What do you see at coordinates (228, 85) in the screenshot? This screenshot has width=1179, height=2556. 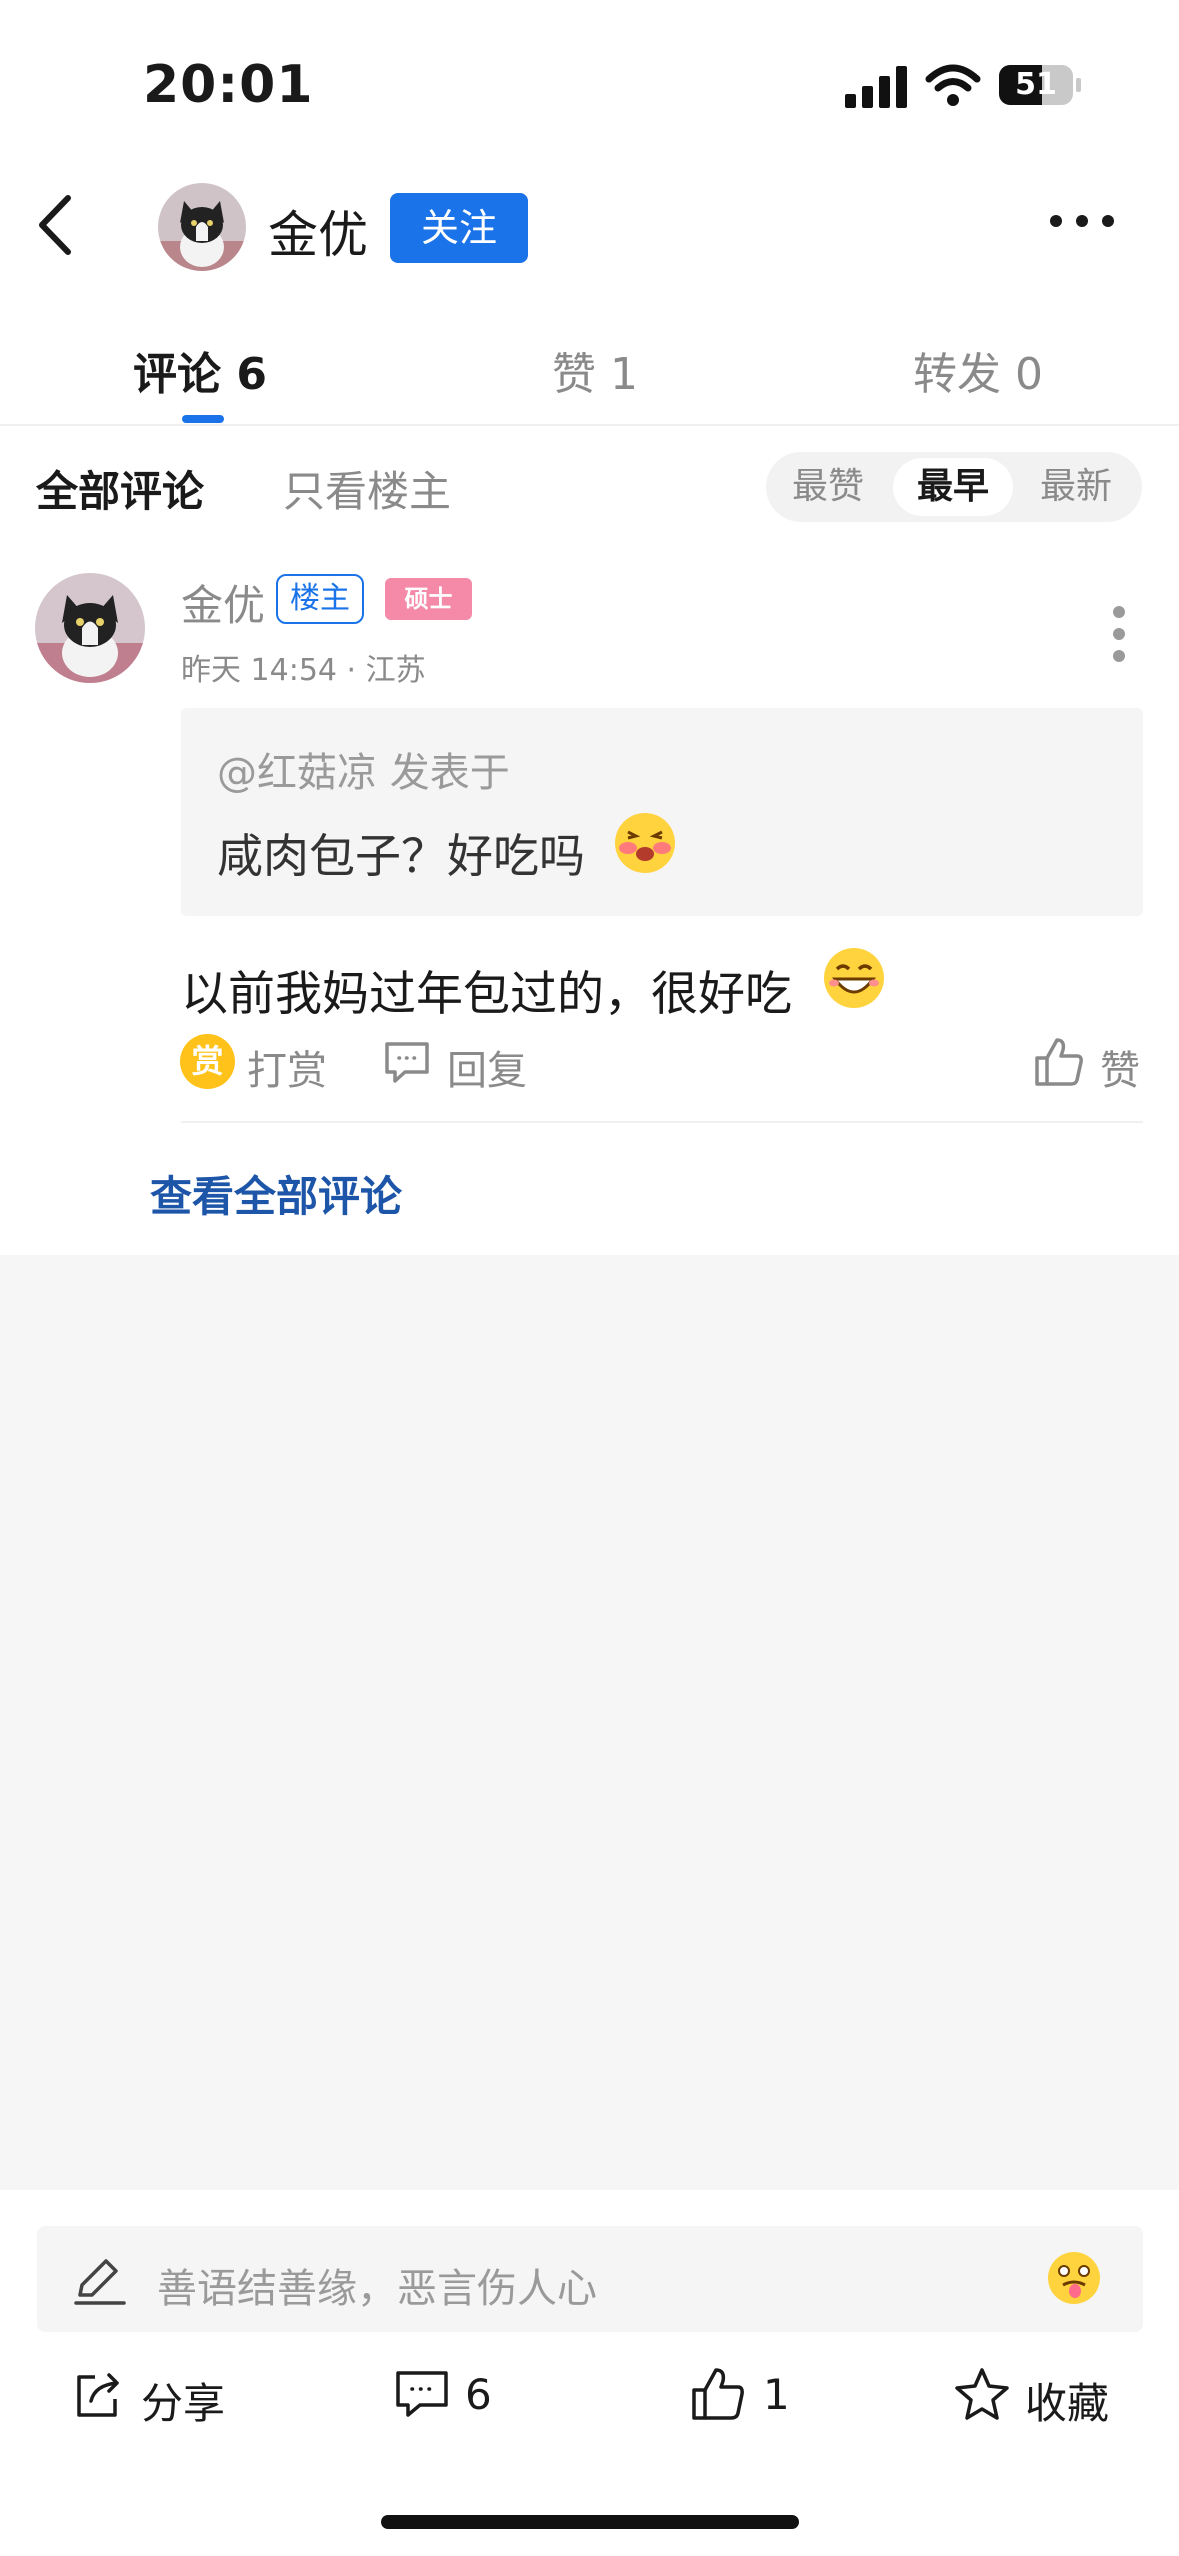 I see `status-time: 20:01` at bounding box center [228, 85].